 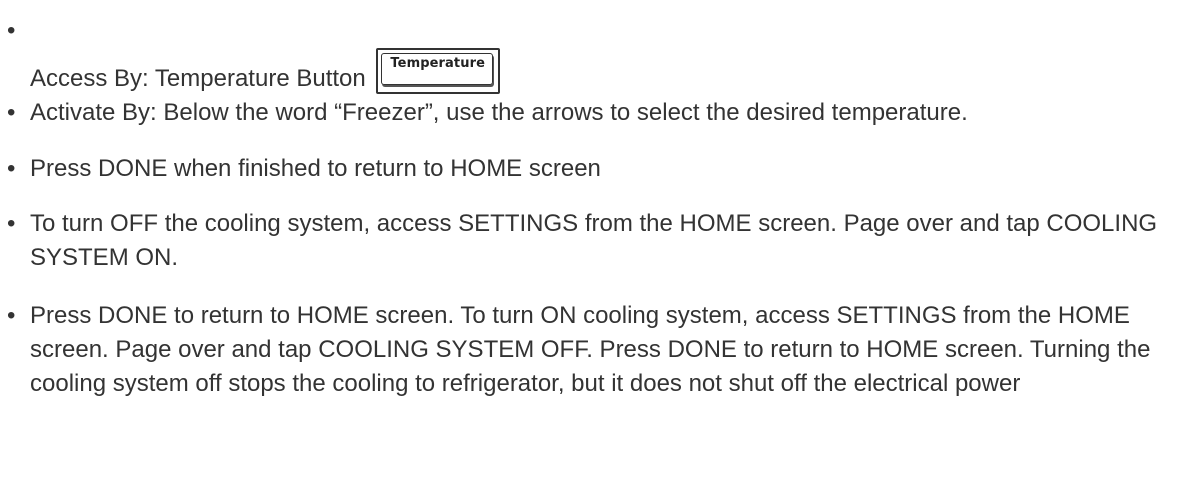 I want to click on temperature-button-image: Temperature, so click(x=437, y=71).